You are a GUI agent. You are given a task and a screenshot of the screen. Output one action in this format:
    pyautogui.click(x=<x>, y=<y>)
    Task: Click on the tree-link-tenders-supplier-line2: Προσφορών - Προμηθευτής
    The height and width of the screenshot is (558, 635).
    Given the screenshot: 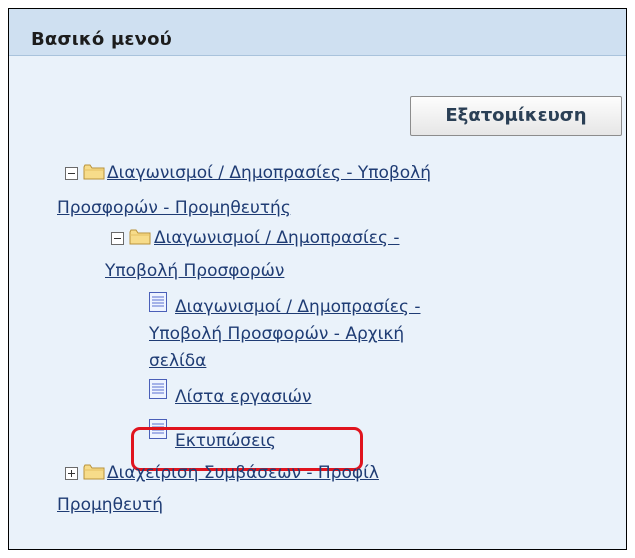 What is the action you would take?
    pyautogui.click(x=174, y=208)
    